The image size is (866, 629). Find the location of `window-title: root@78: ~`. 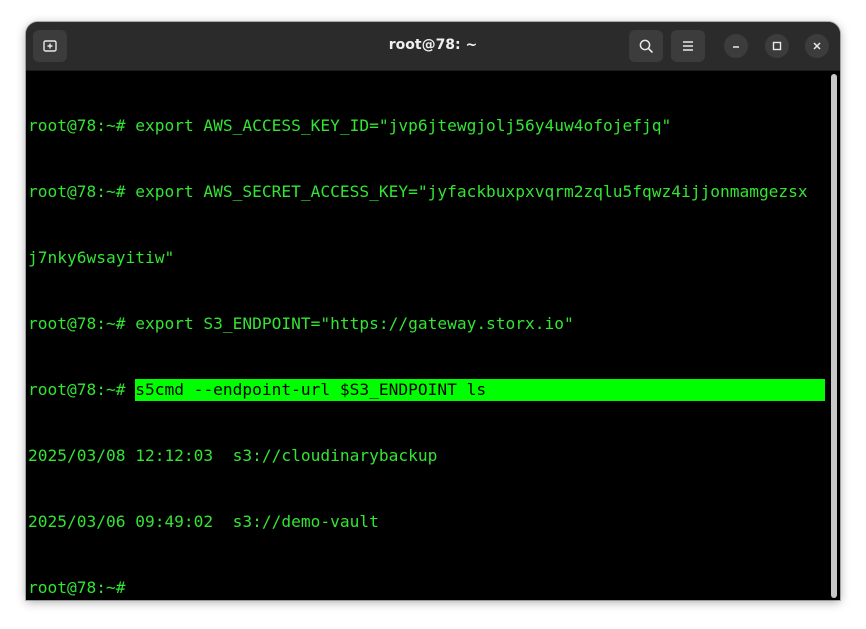

window-title: root@78: ~ is located at coordinates (433, 45).